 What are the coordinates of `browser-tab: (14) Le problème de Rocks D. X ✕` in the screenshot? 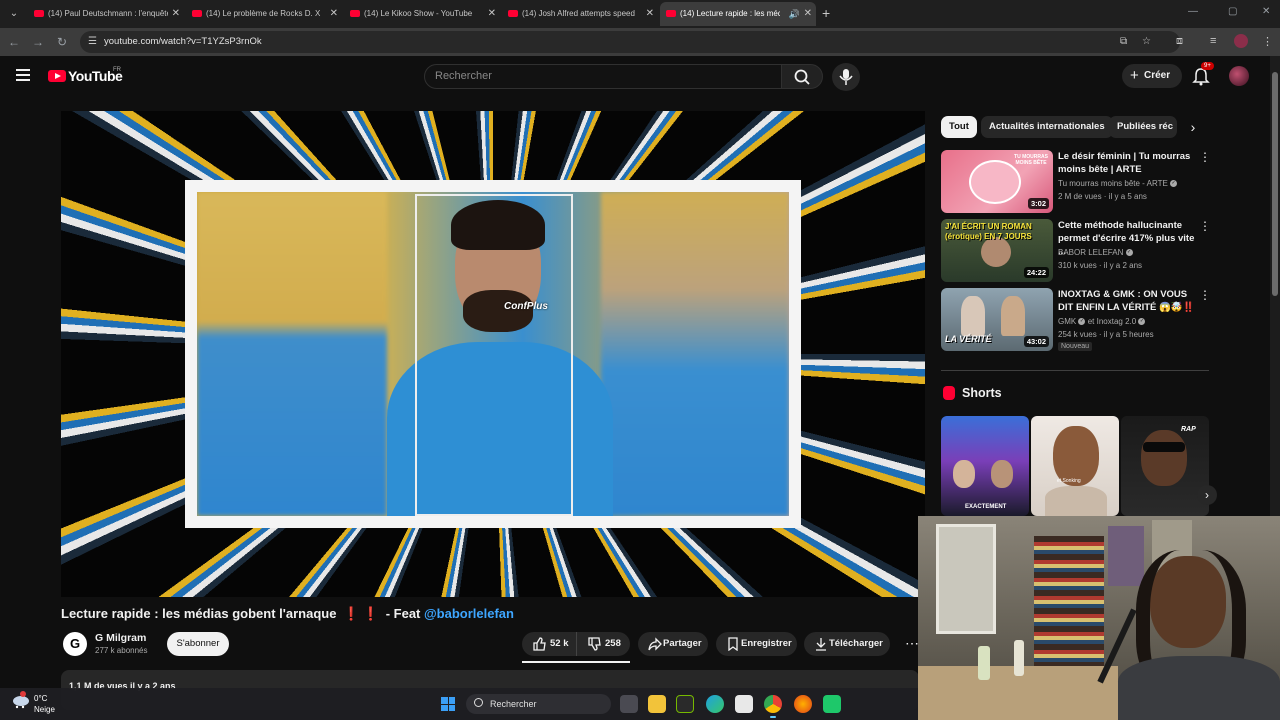 It's located at (264, 14).